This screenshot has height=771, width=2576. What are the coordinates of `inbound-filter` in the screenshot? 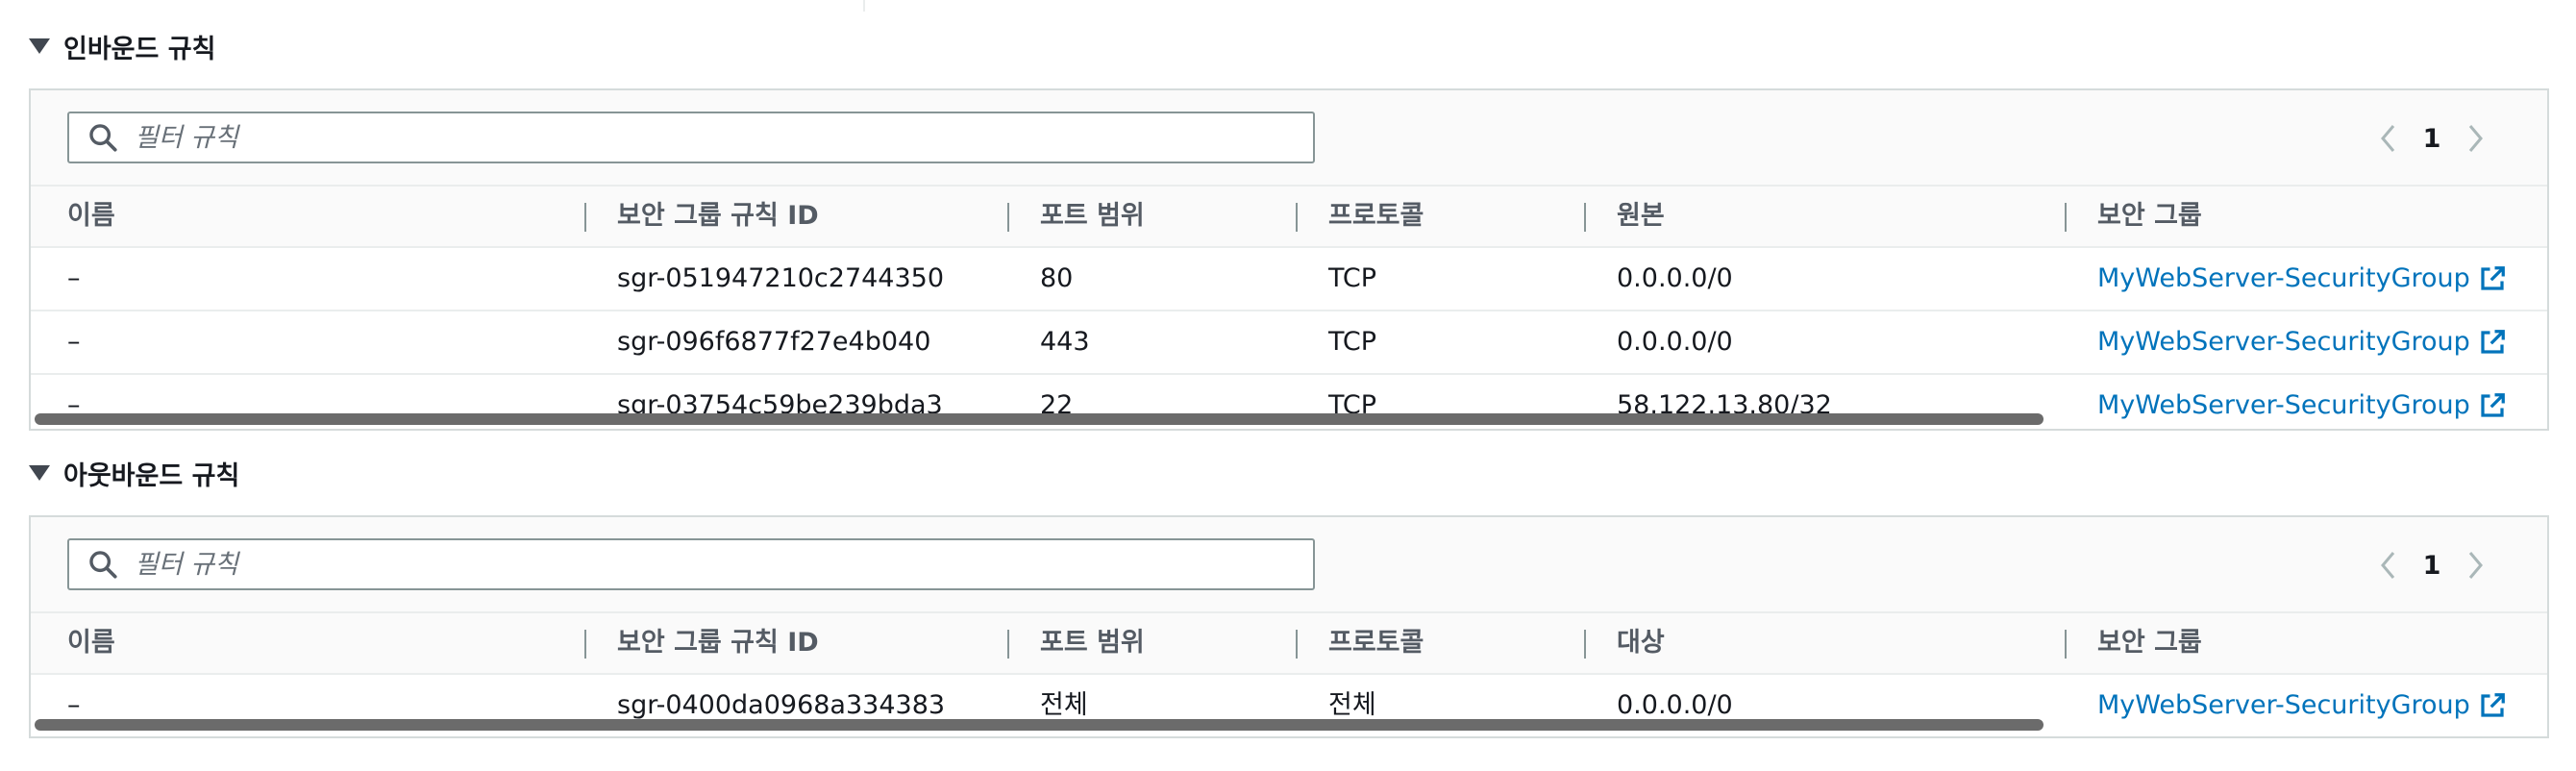 It's located at (691, 137).